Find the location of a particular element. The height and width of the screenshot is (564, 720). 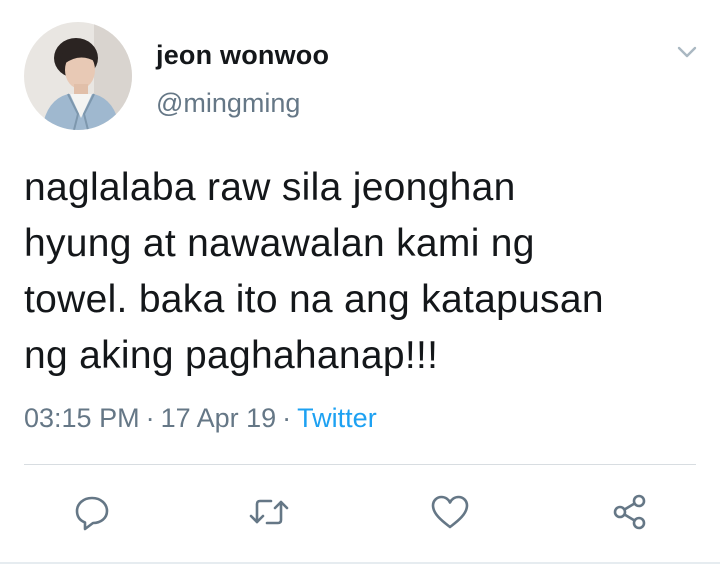

share-button is located at coordinates (630, 512).